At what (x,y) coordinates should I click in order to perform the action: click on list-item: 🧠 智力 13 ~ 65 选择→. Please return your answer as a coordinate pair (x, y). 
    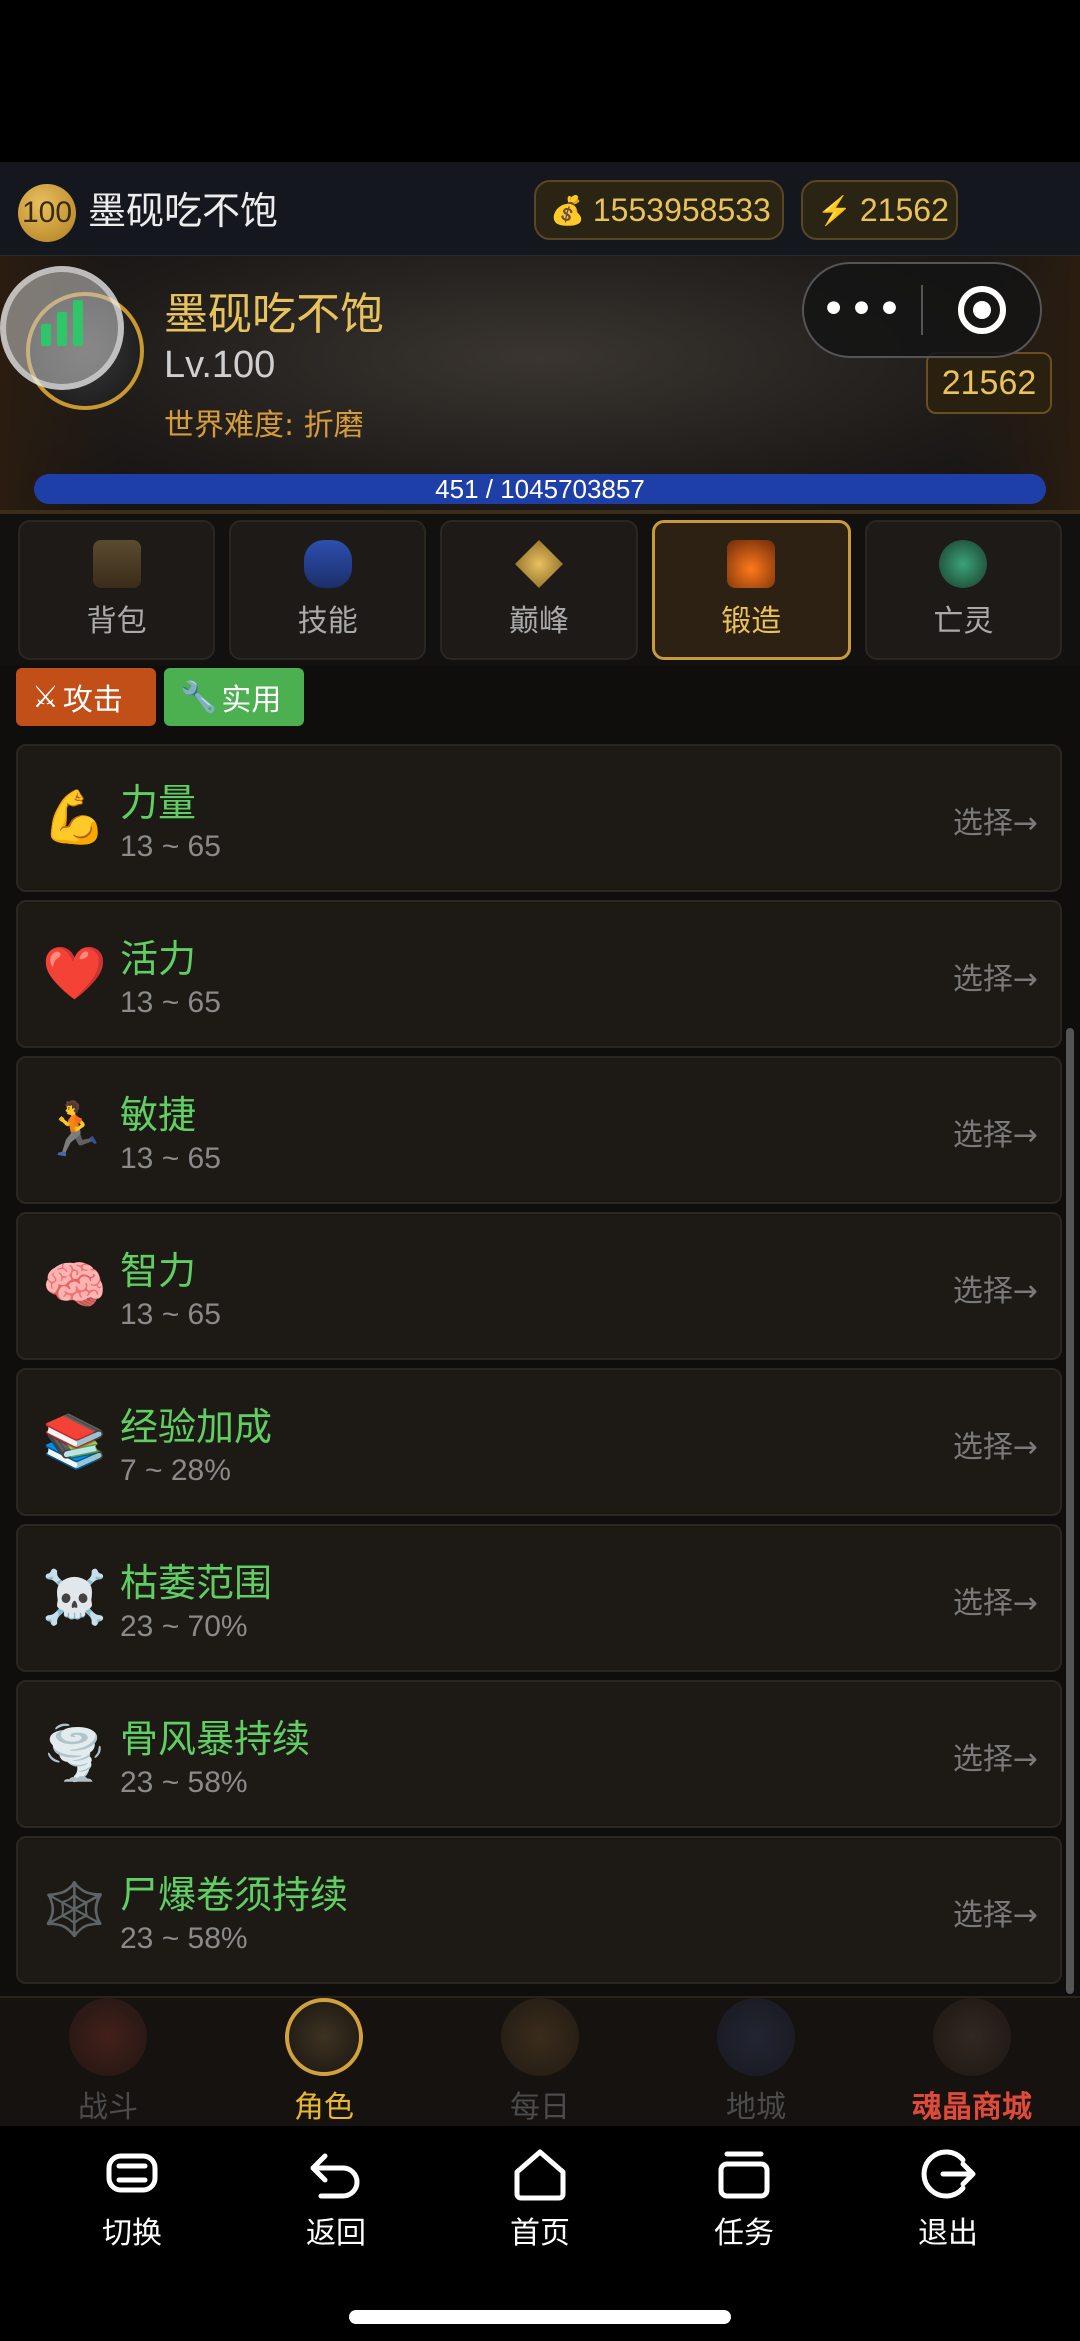
    Looking at the image, I should click on (539, 1286).